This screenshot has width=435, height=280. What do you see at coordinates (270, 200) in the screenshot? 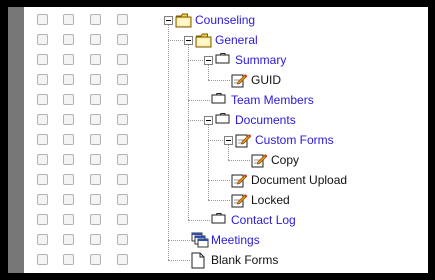
I see `tree-item-locked: Locked` at bounding box center [270, 200].